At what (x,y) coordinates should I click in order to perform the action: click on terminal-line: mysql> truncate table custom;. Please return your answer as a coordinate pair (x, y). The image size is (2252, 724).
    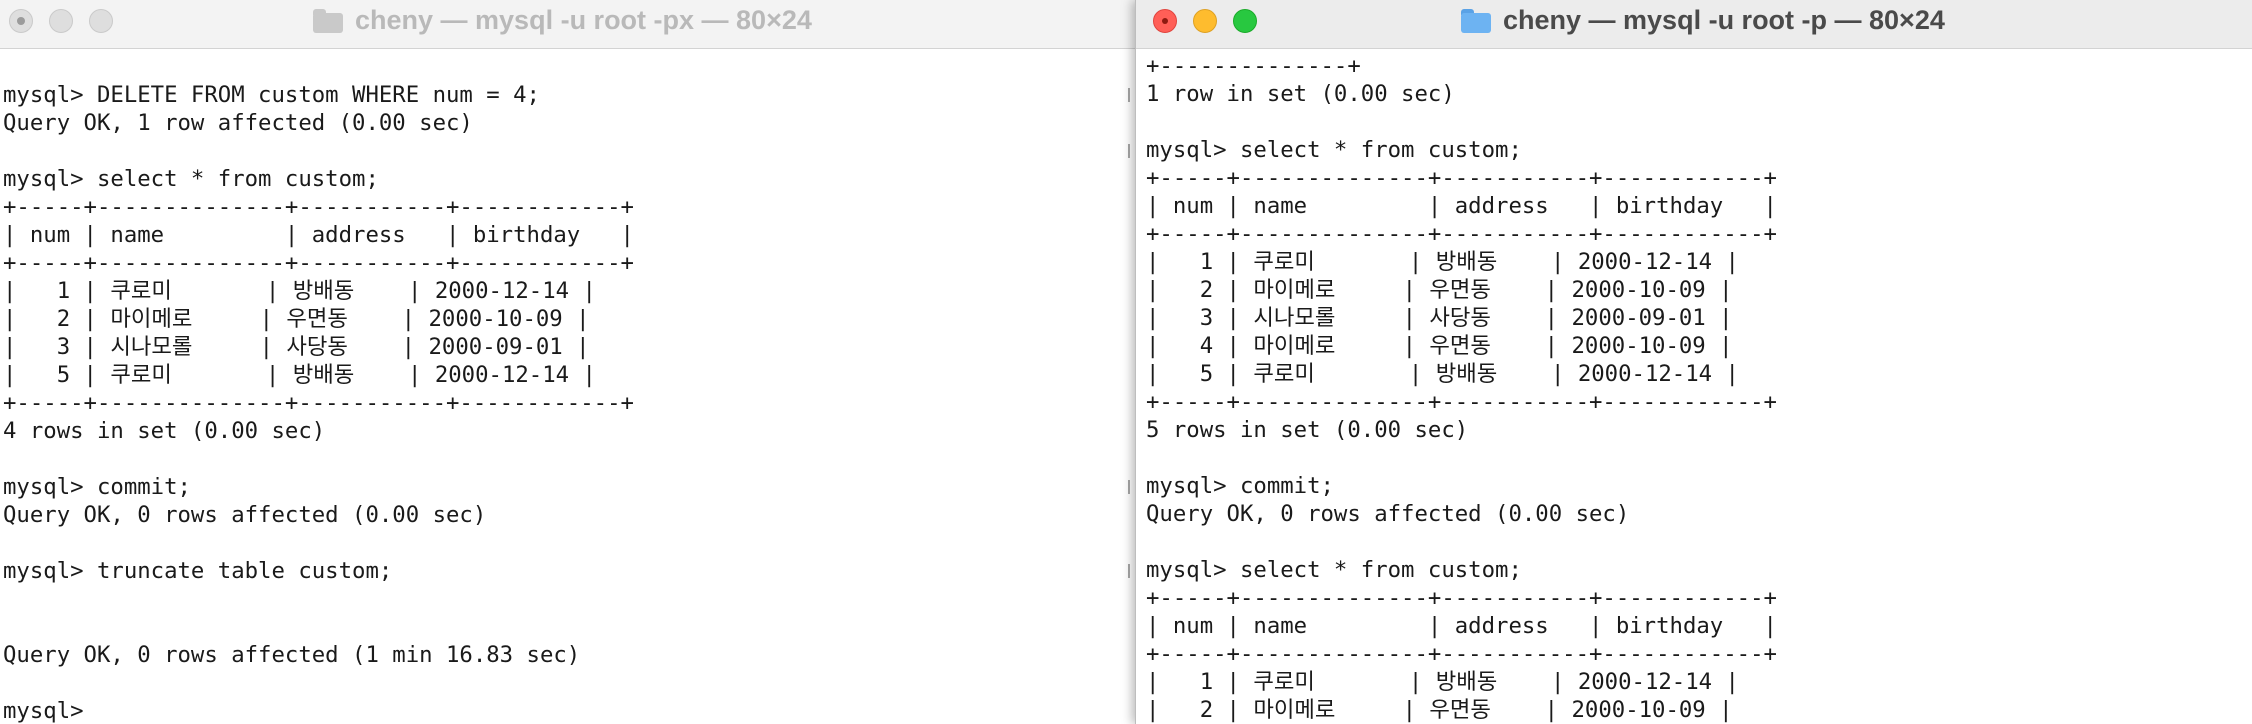
    Looking at the image, I should click on (198, 571).